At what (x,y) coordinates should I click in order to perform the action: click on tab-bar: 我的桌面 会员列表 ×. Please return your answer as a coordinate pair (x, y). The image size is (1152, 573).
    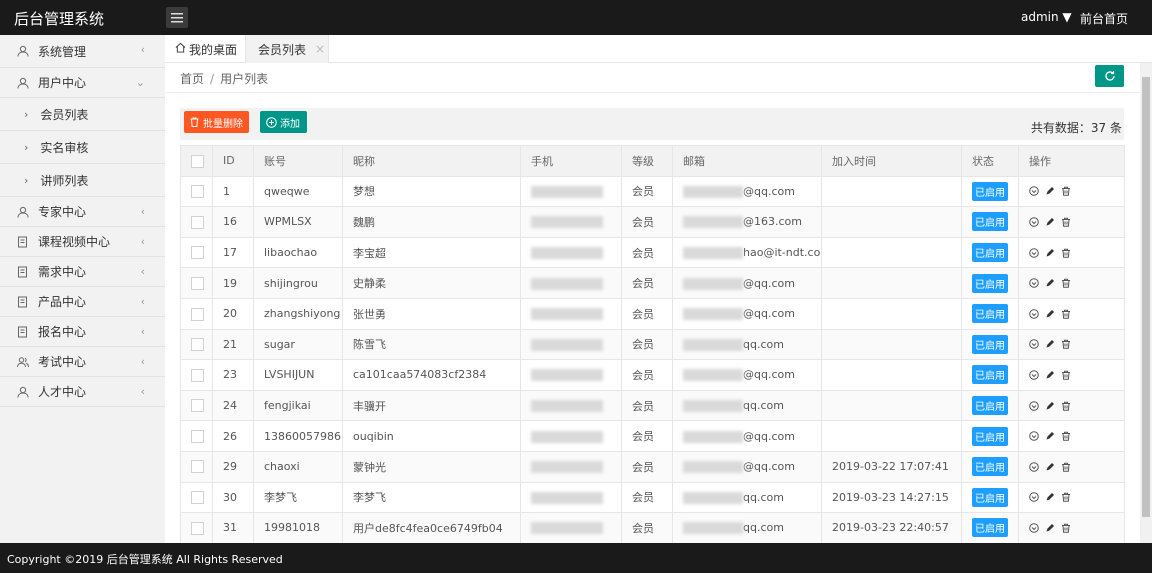
    Looking at the image, I should click on (658, 49).